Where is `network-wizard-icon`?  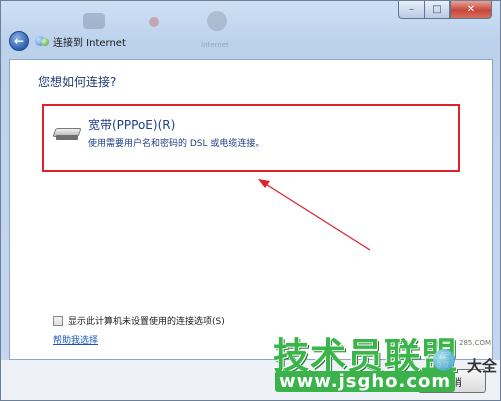 network-wizard-icon is located at coordinates (42, 41).